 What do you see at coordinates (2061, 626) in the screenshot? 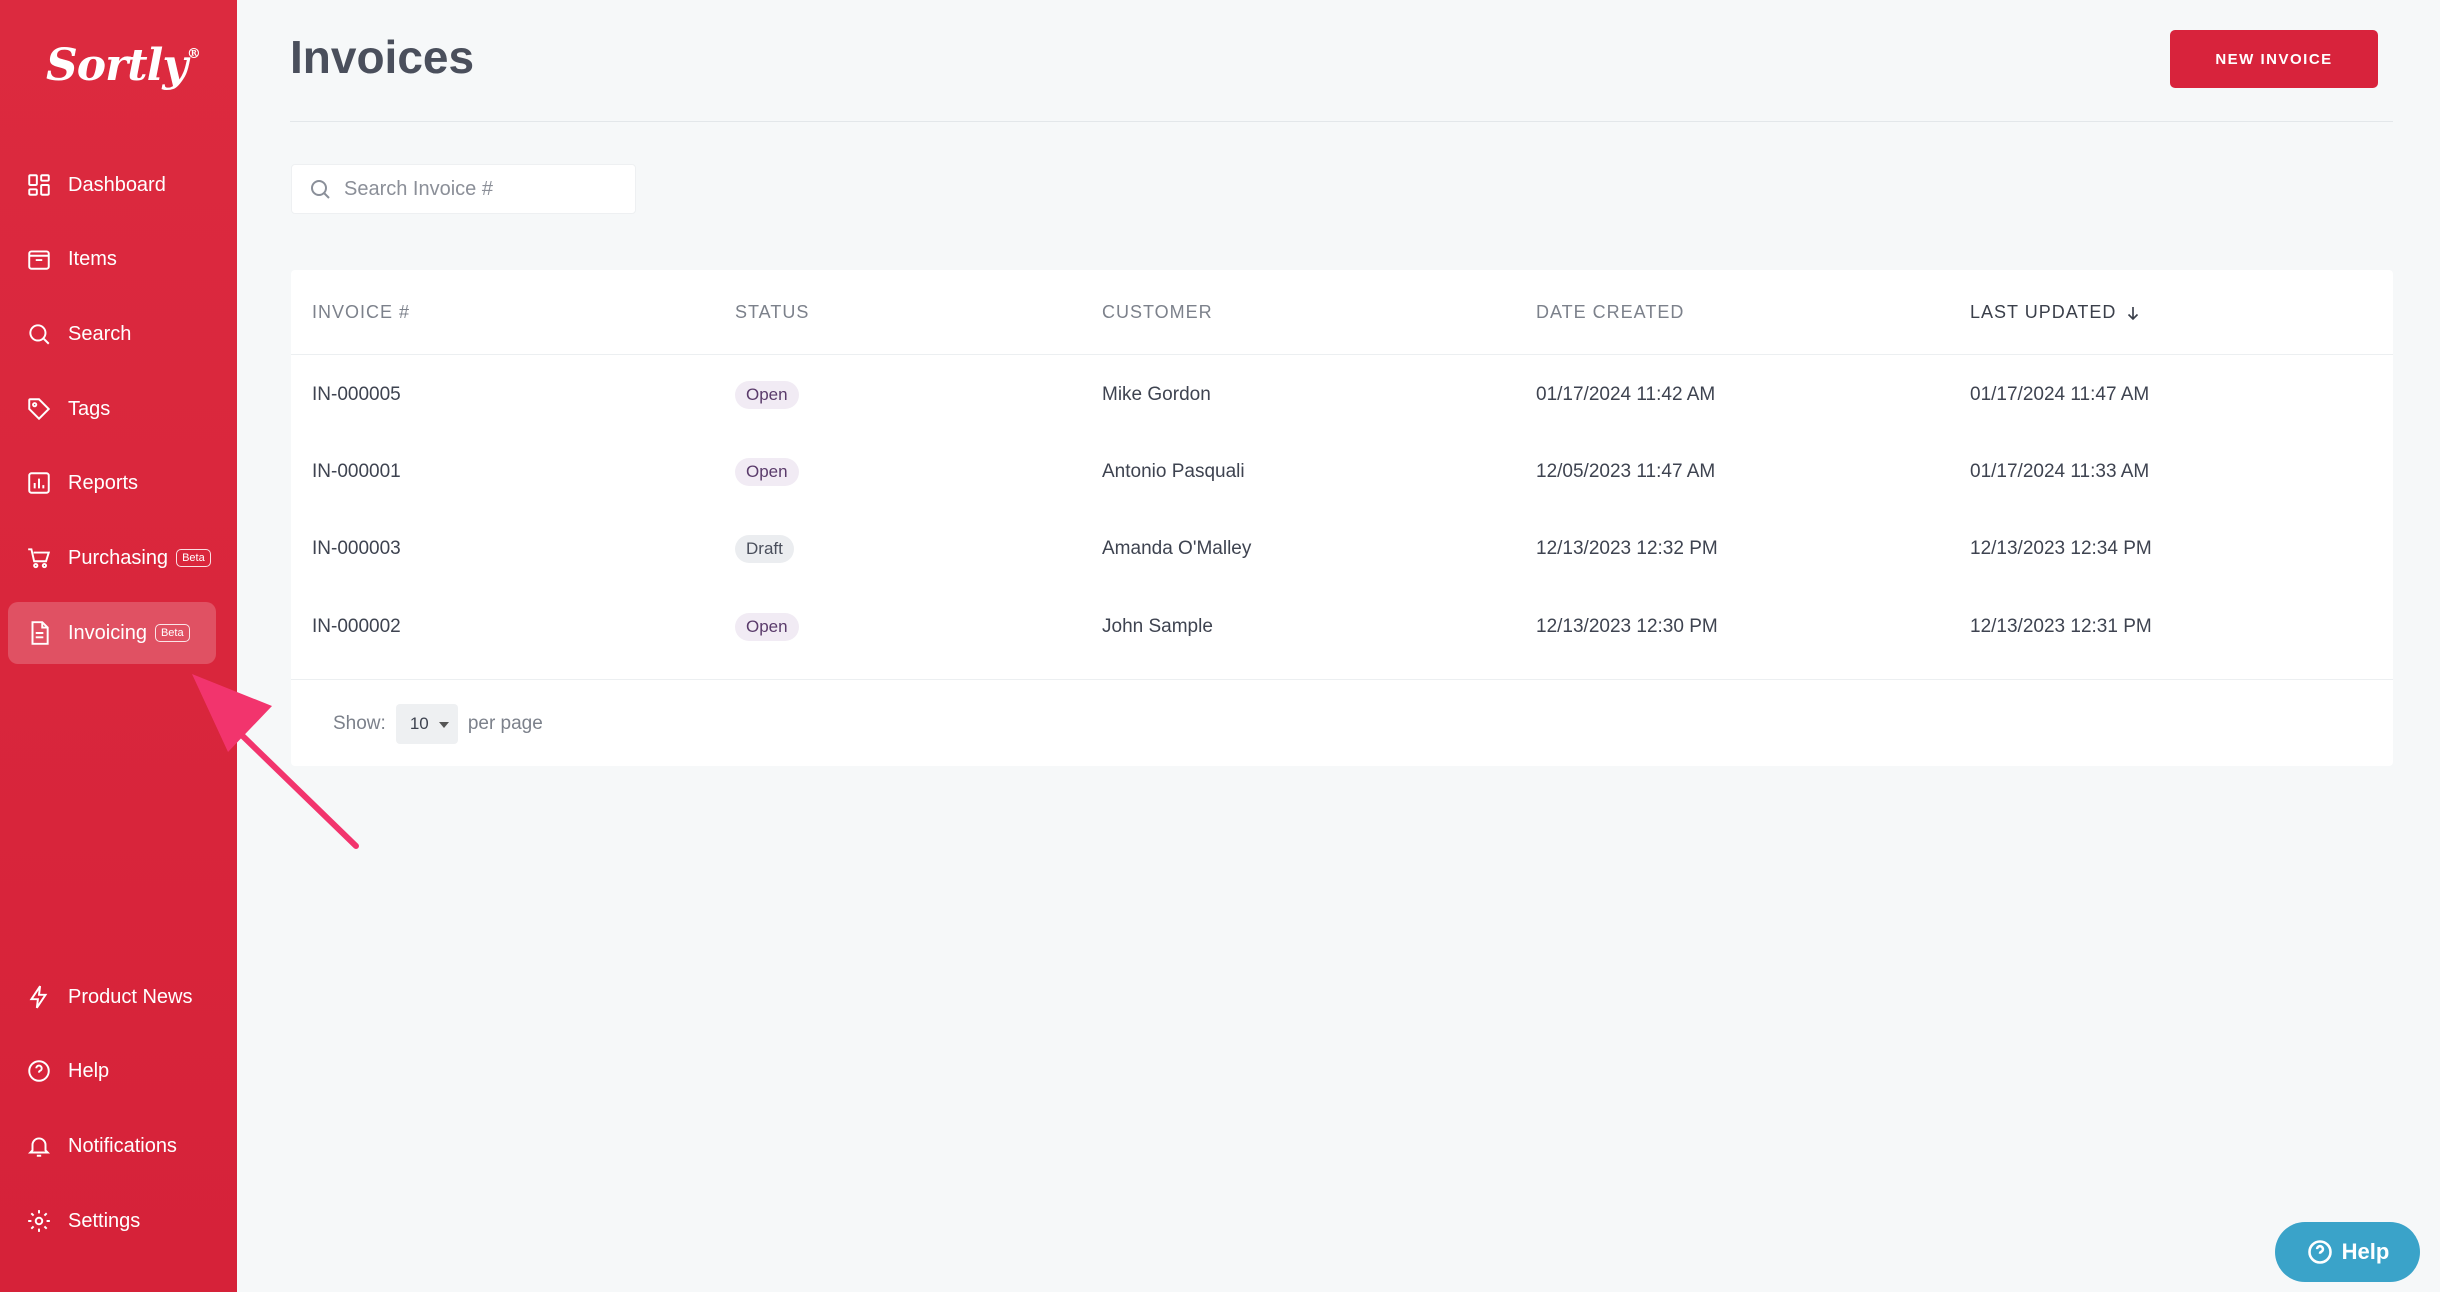
I see `last-updated: 12/13/2023 12:31 PM` at bounding box center [2061, 626].